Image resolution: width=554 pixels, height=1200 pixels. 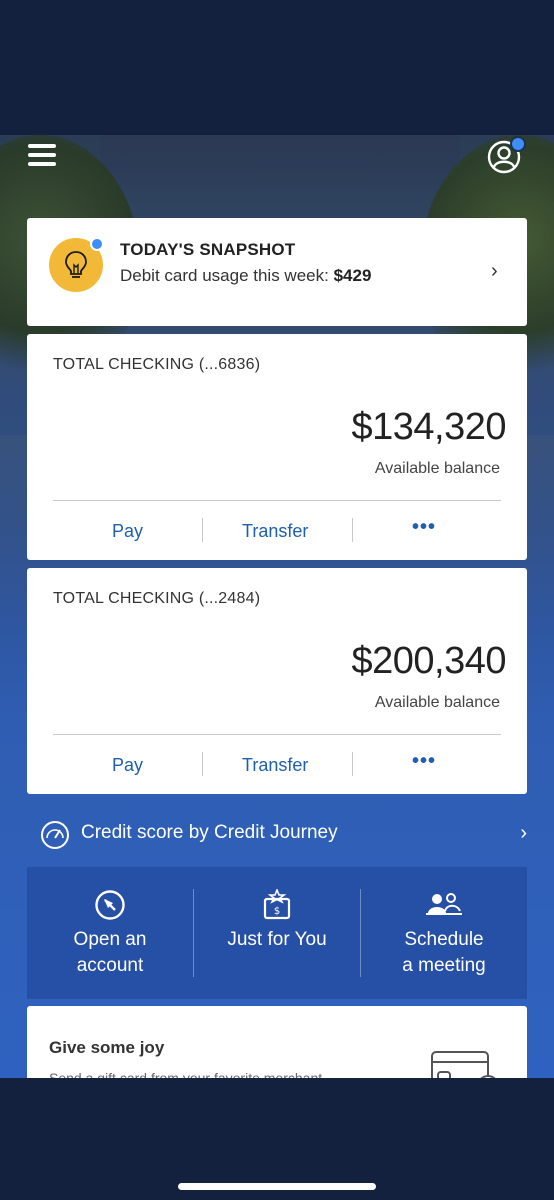 What do you see at coordinates (157, 598) in the screenshot?
I see `account-name: TOTAL CHECKING (...2484)` at bounding box center [157, 598].